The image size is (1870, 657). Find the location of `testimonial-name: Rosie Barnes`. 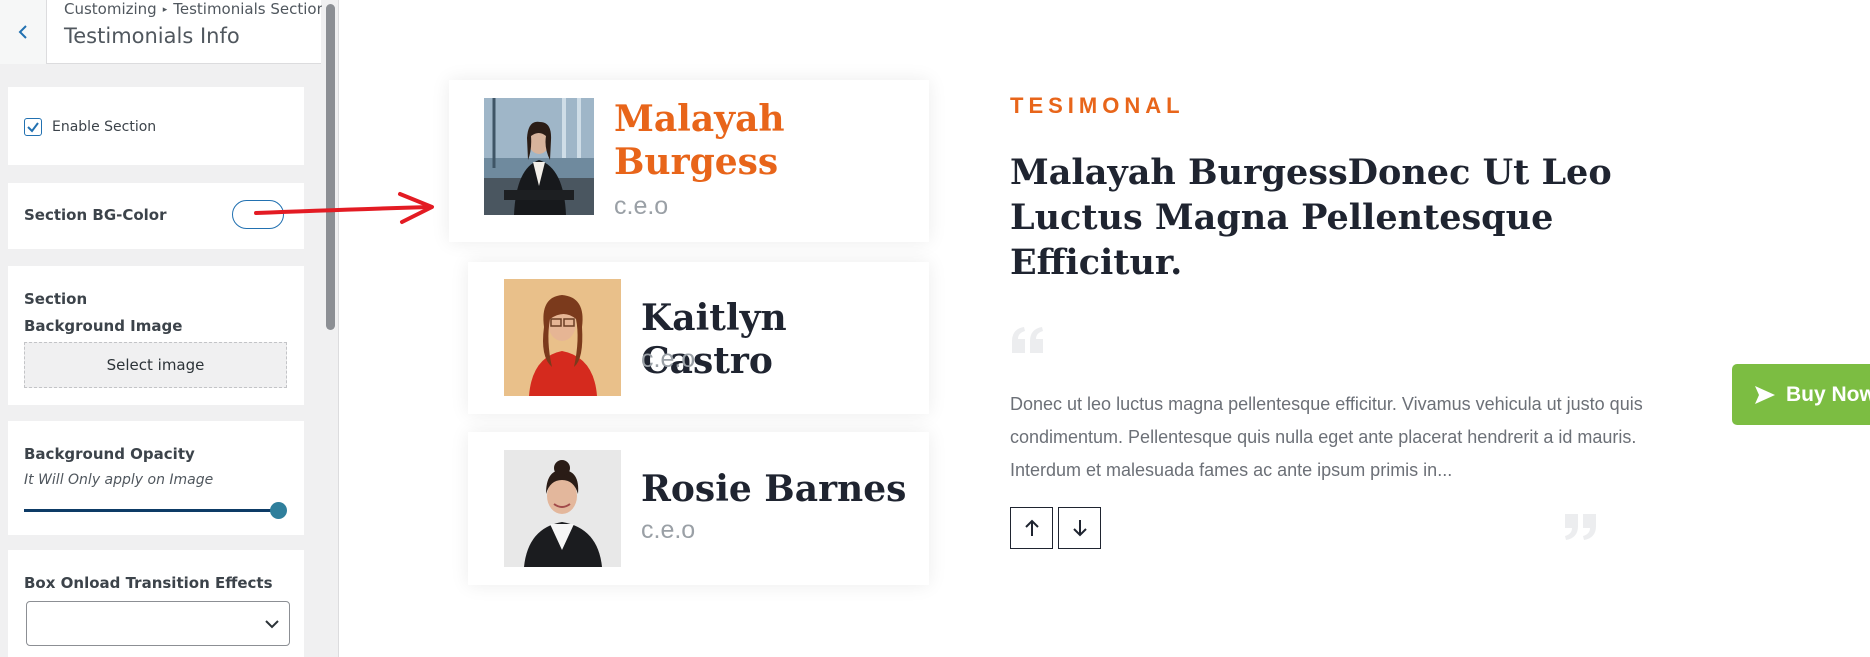

testimonial-name: Rosie Barnes is located at coordinates (774, 489).